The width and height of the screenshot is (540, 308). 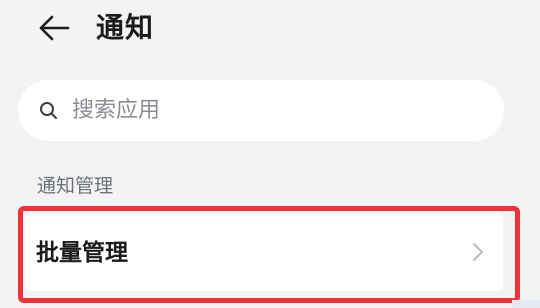 What do you see at coordinates (125, 27) in the screenshot?
I see `page-title: 通知` at bounding box center [125, 27].